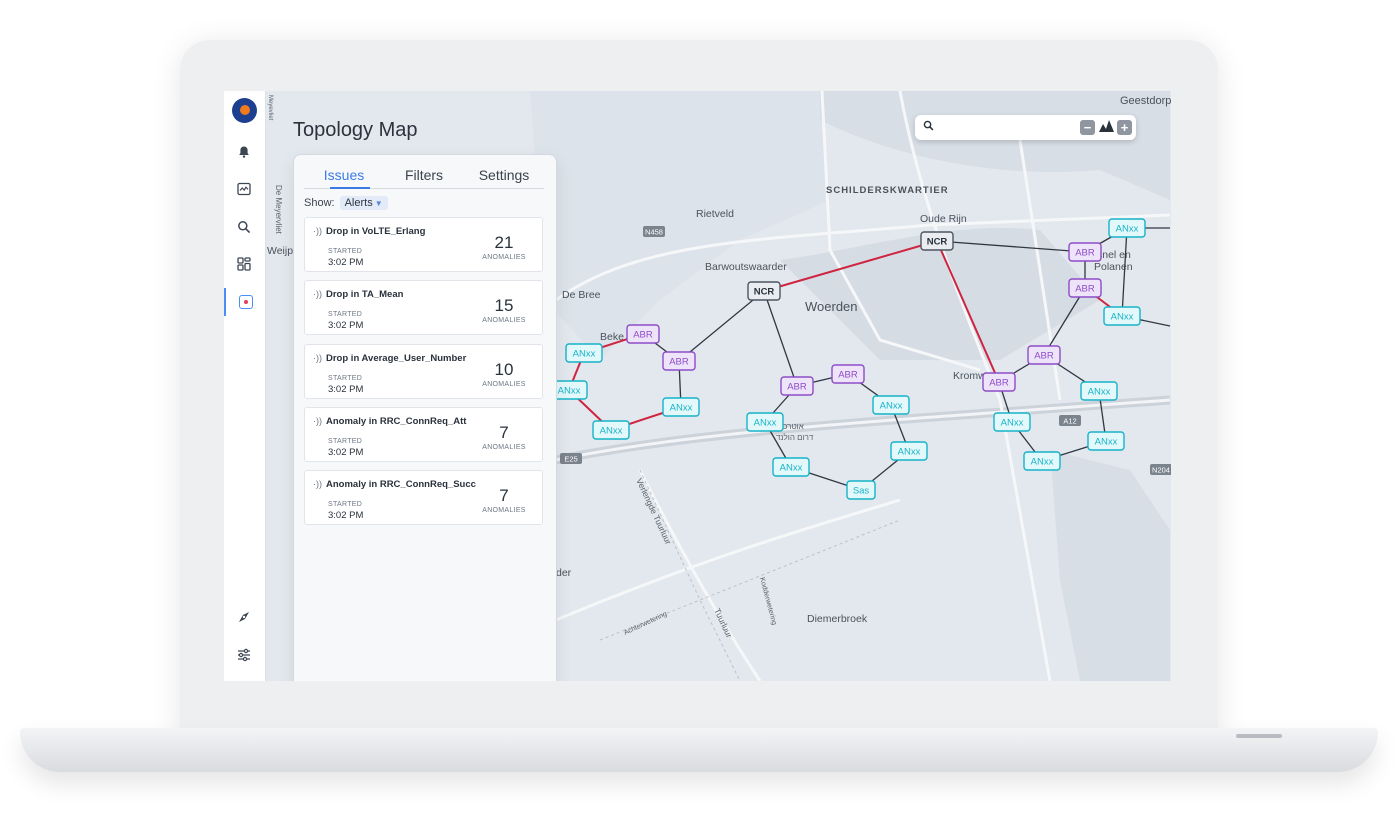 This screenshot has width=1400, height=816. I want to click on compass-icon, so click(244, 617).